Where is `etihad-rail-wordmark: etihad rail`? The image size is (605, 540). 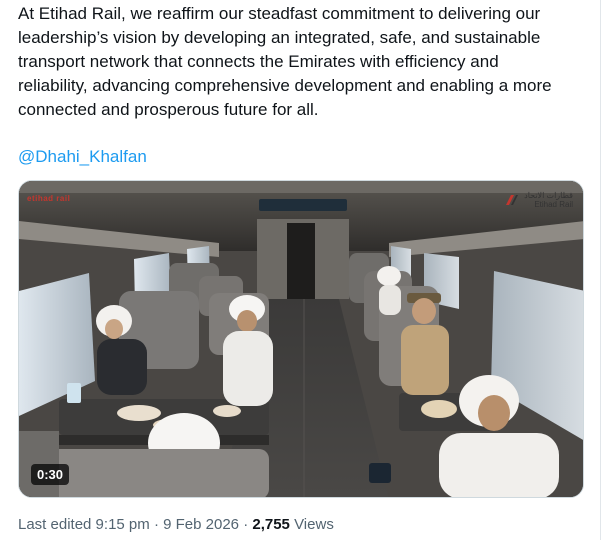 etihad-rail-wordmark: etihad rail is located at coordinates (49, 198).